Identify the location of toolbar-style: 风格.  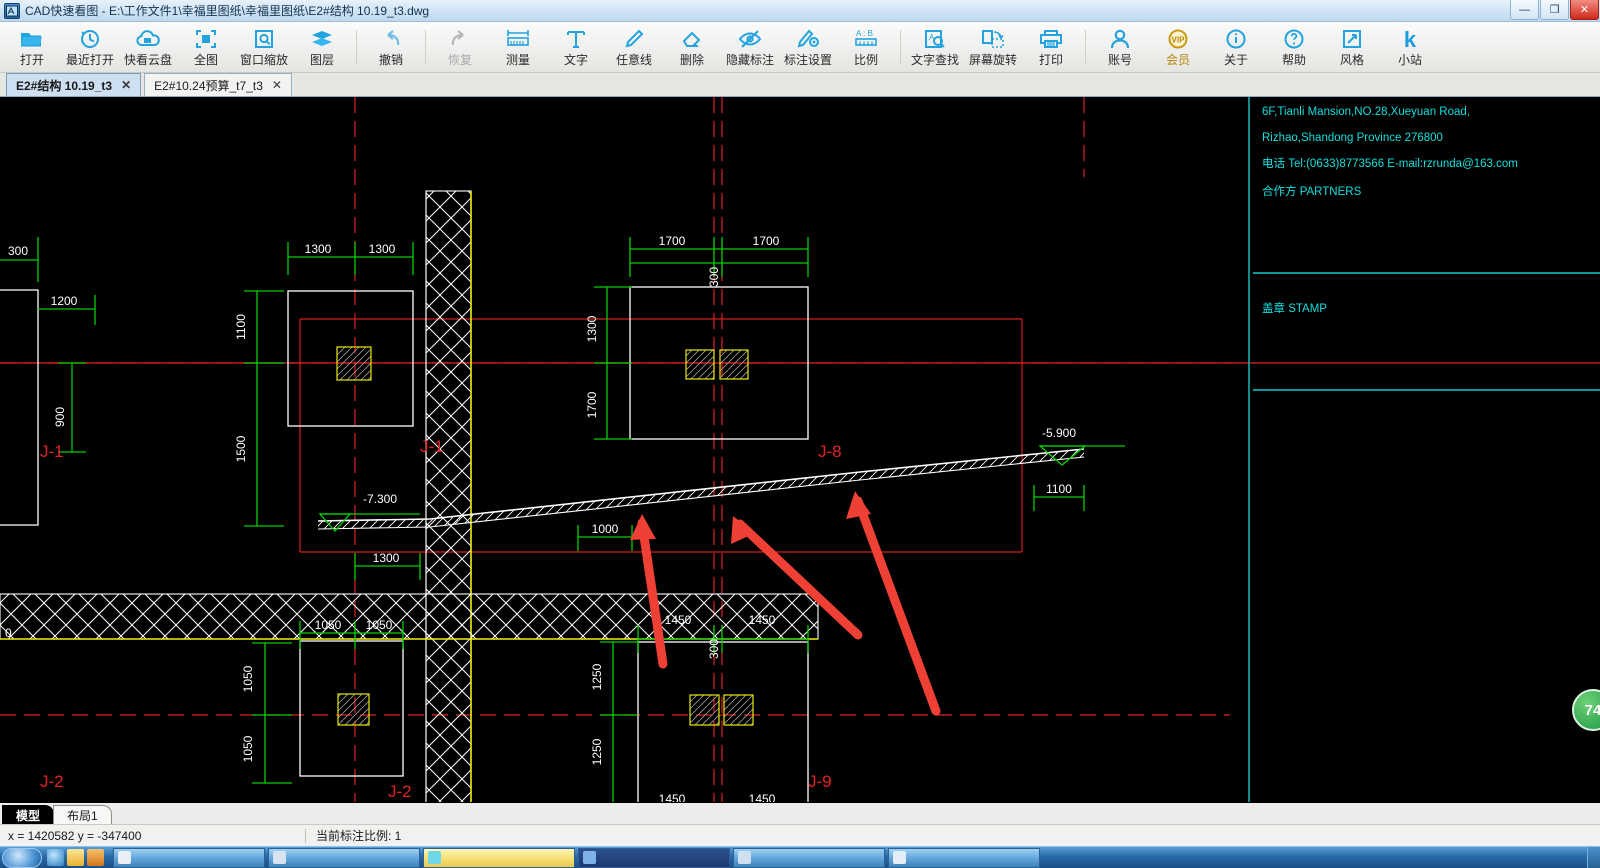
(1352, 47).